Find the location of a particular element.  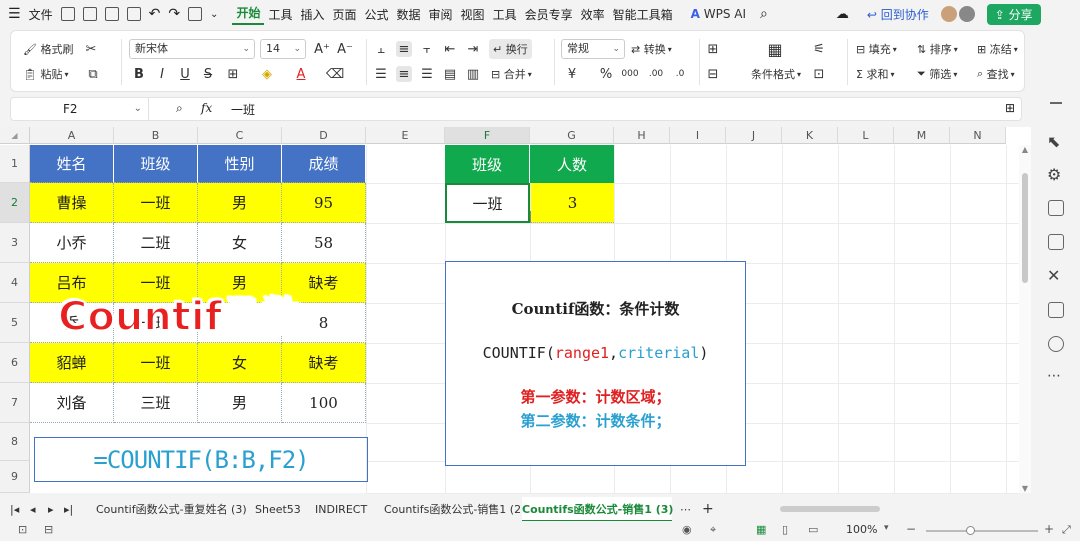

decimal-decrease-icon: .0 is located at coordinates (680, 74).